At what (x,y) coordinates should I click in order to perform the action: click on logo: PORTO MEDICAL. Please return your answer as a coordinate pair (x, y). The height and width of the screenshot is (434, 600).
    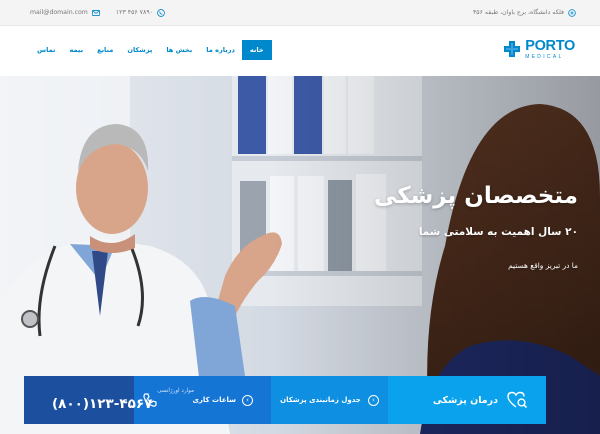
    Looking at the image, I should click on (539, 49).